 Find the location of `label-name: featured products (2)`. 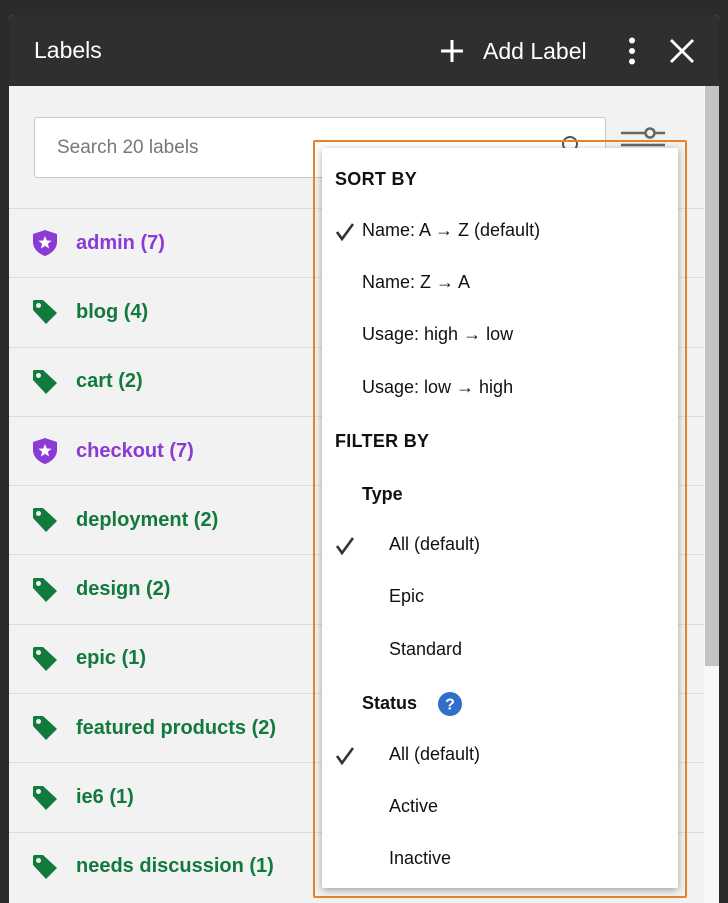

label-name: featured products (2) is located at coordinates (176, 727).